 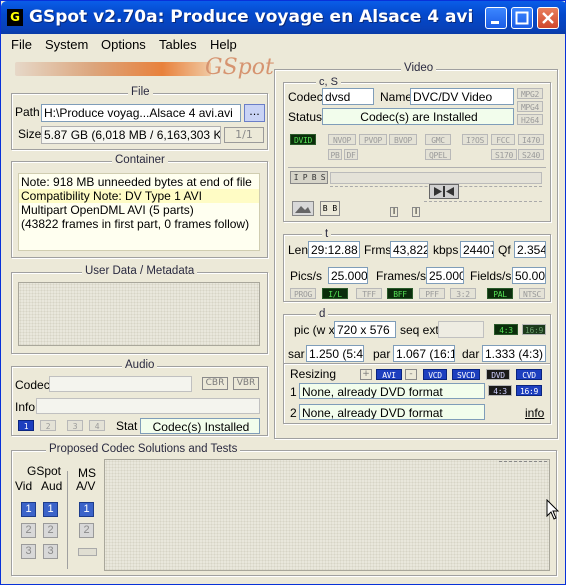 What do you see at coordinates (66, 44) in the screenshot?
I see `menu-system: System` at bounding box center [66, 44].